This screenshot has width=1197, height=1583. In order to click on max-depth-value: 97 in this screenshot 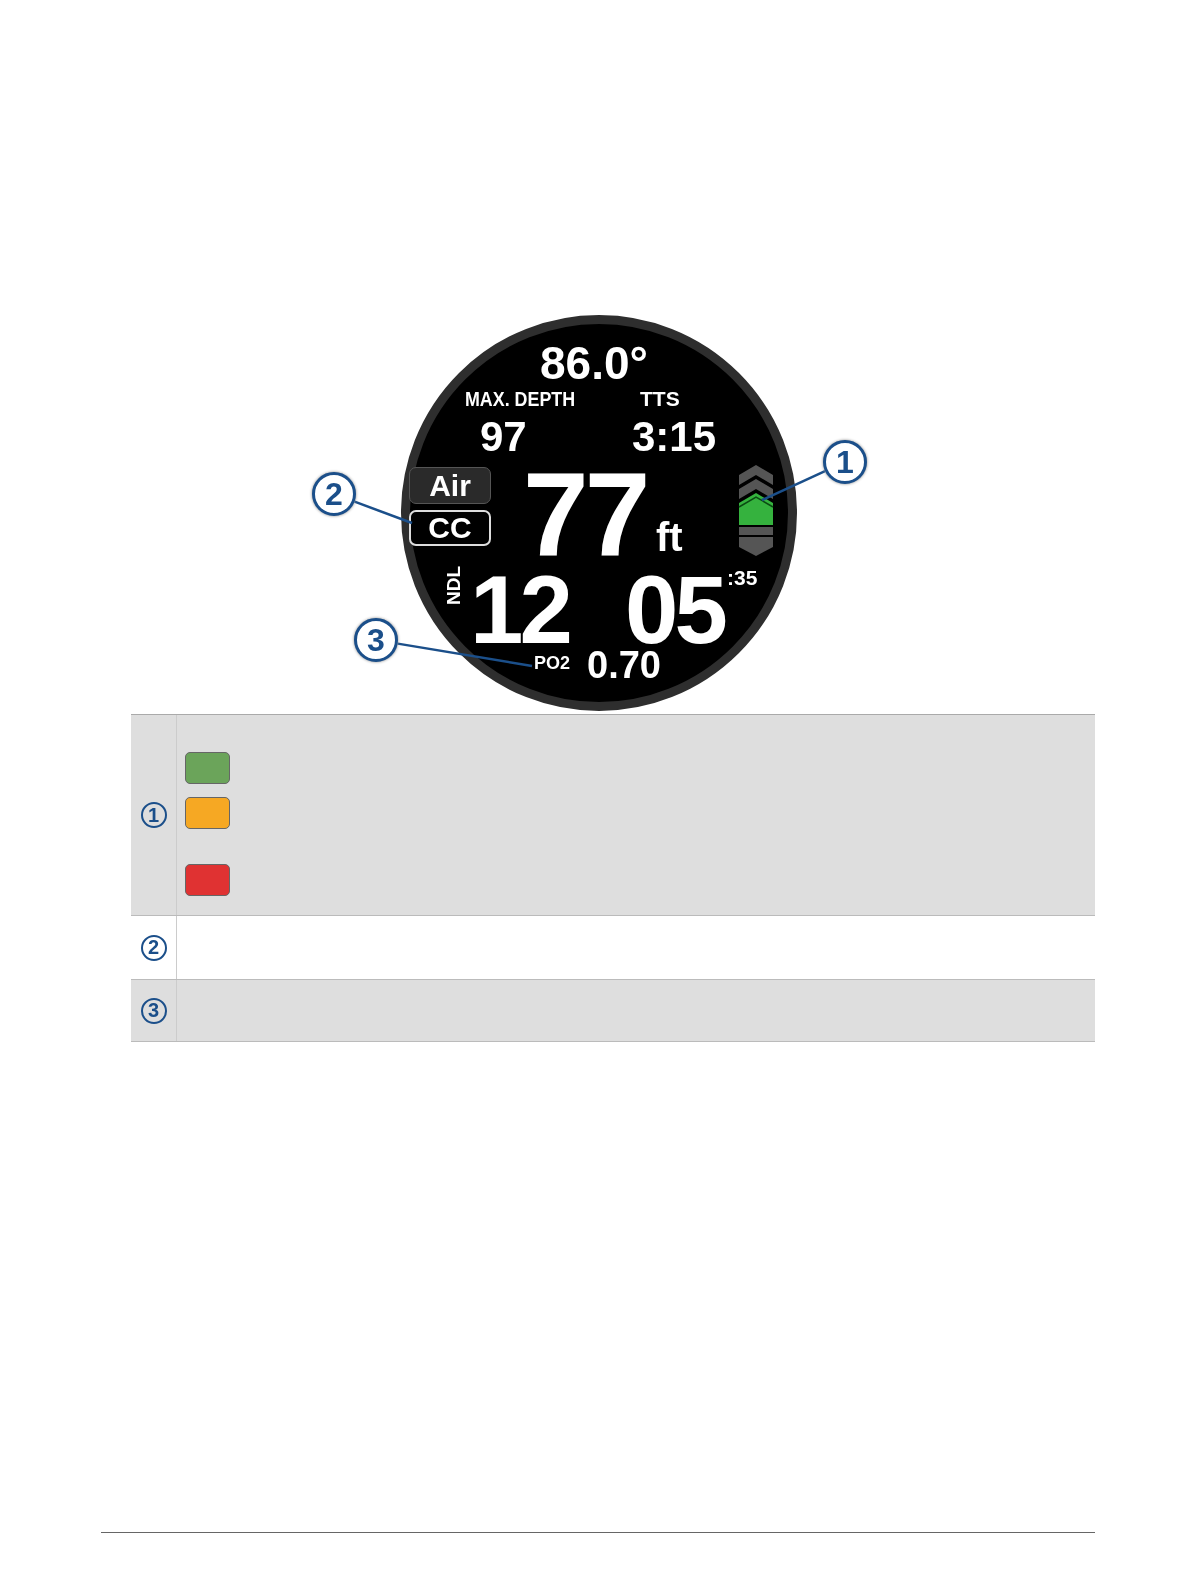, I will do `click(503, 437)`.